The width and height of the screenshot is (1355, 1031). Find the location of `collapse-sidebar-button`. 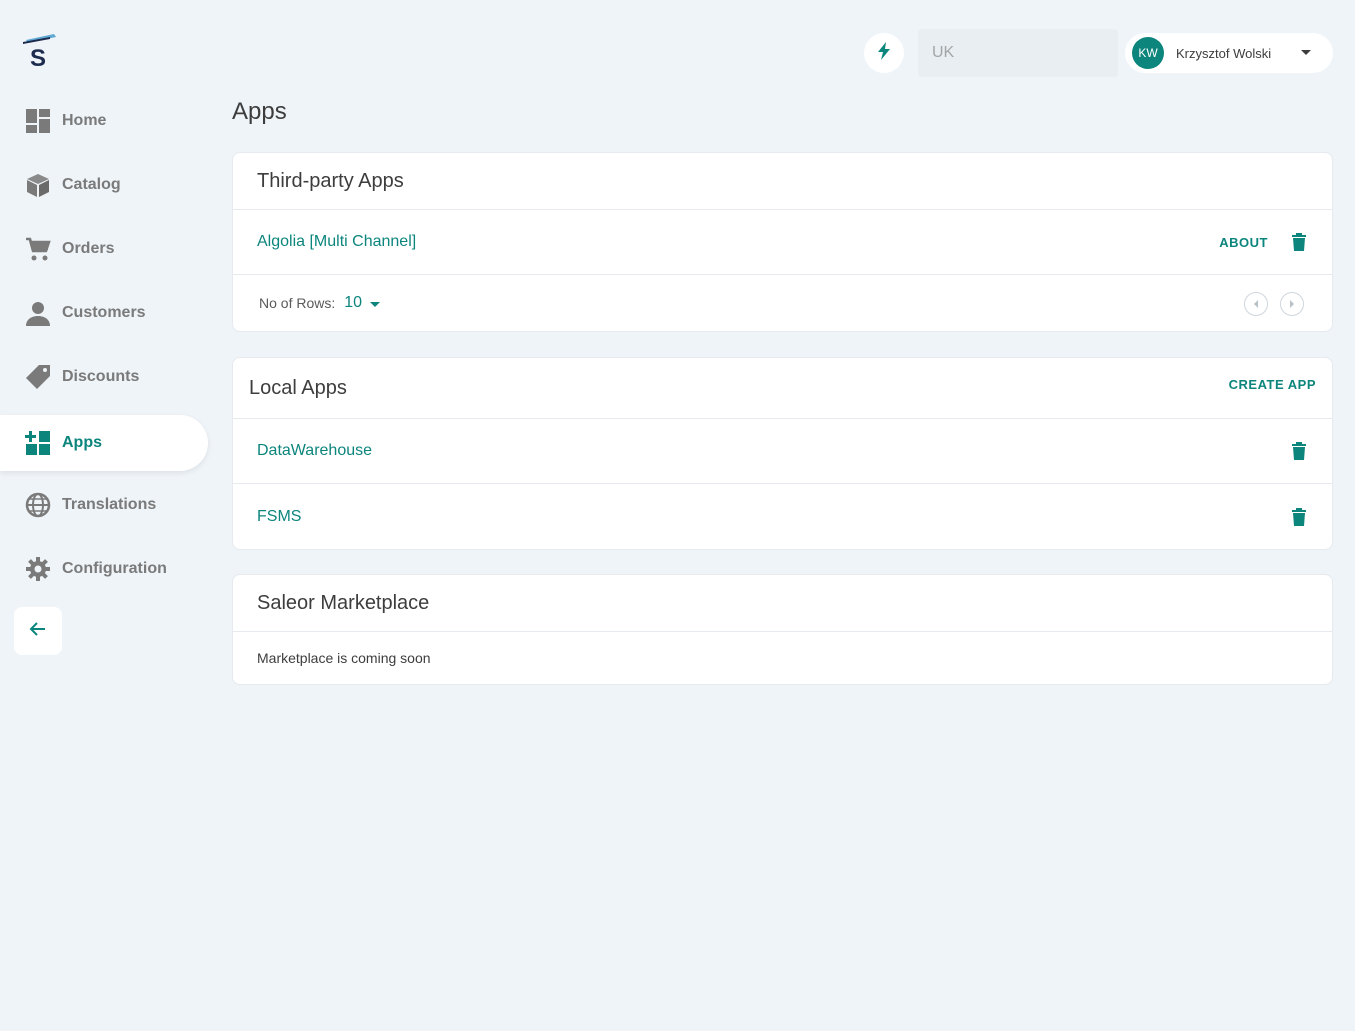

collapse-sidebar-button is located at coordinates (38, 631).